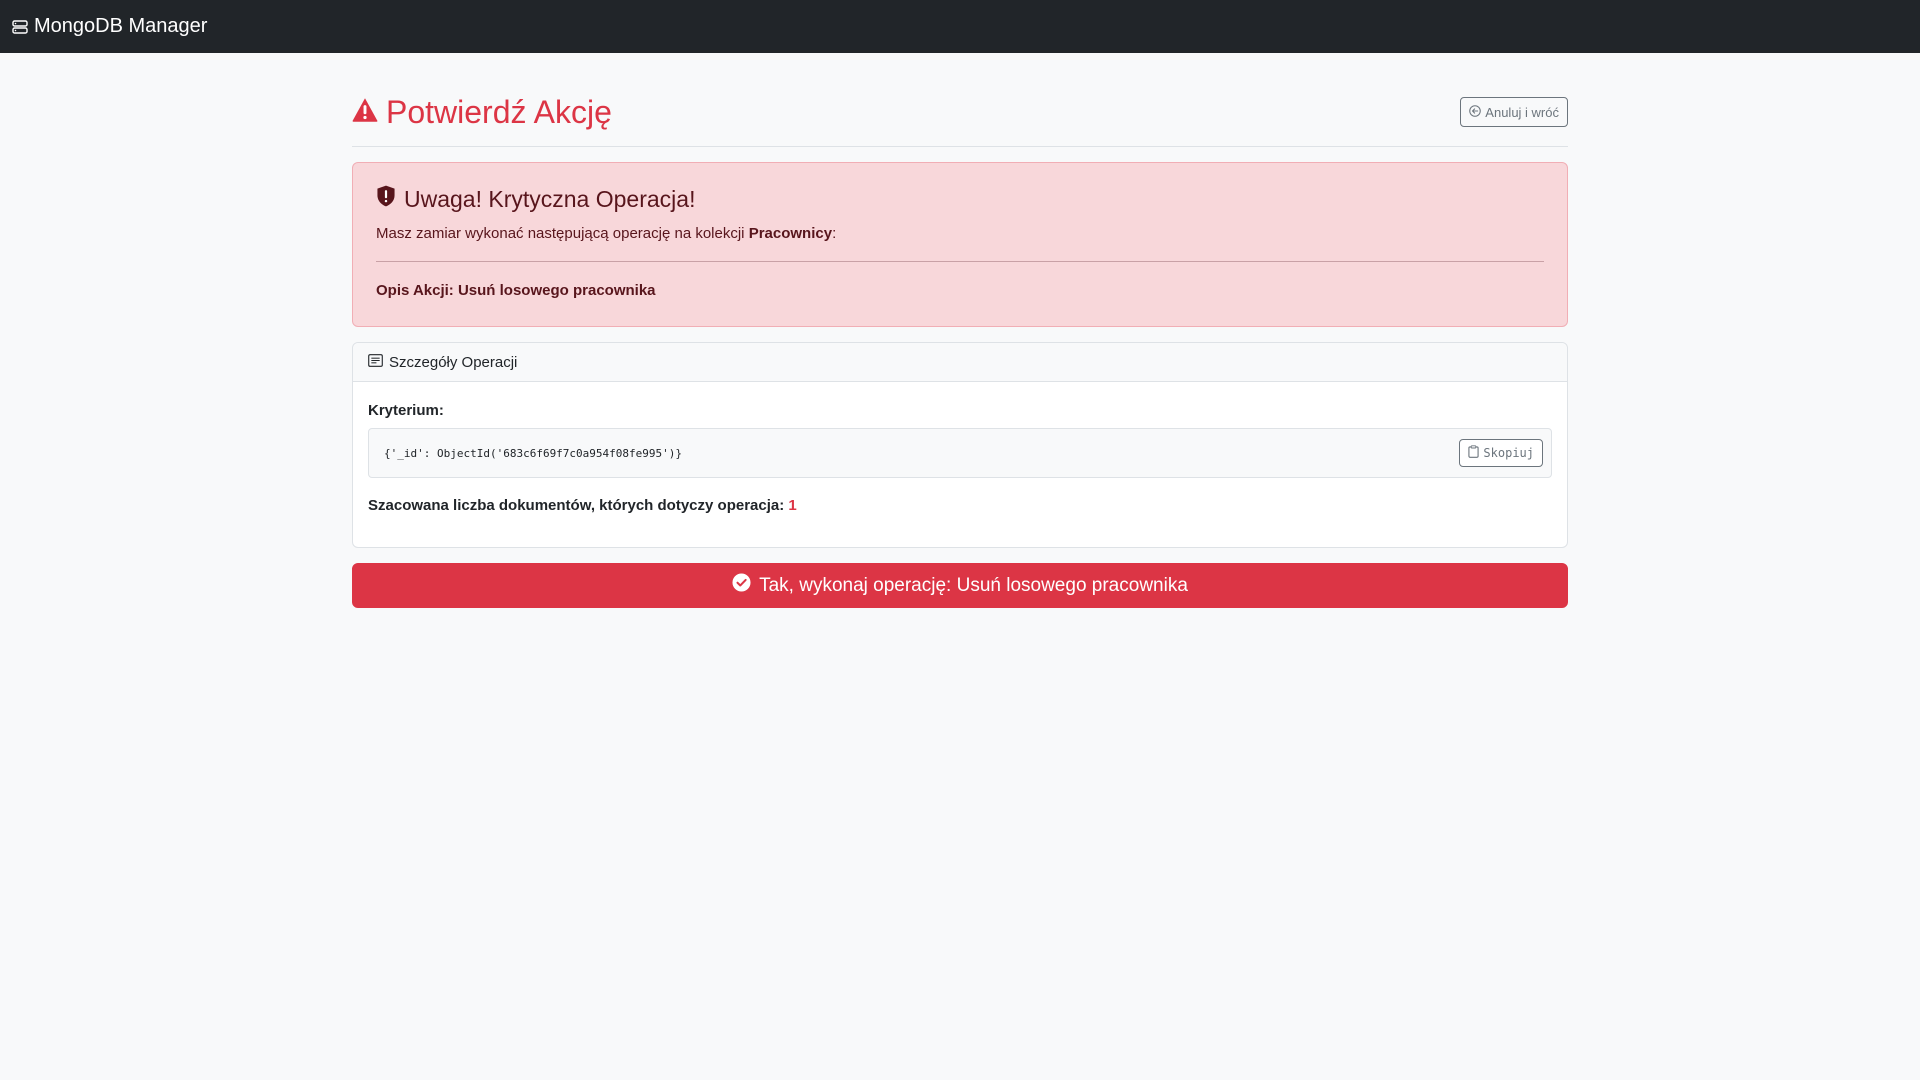 The width and height of the screenshot is (1920, 1080). I want to click on copy-button-label: Skopiuj, so click(1508, 453).